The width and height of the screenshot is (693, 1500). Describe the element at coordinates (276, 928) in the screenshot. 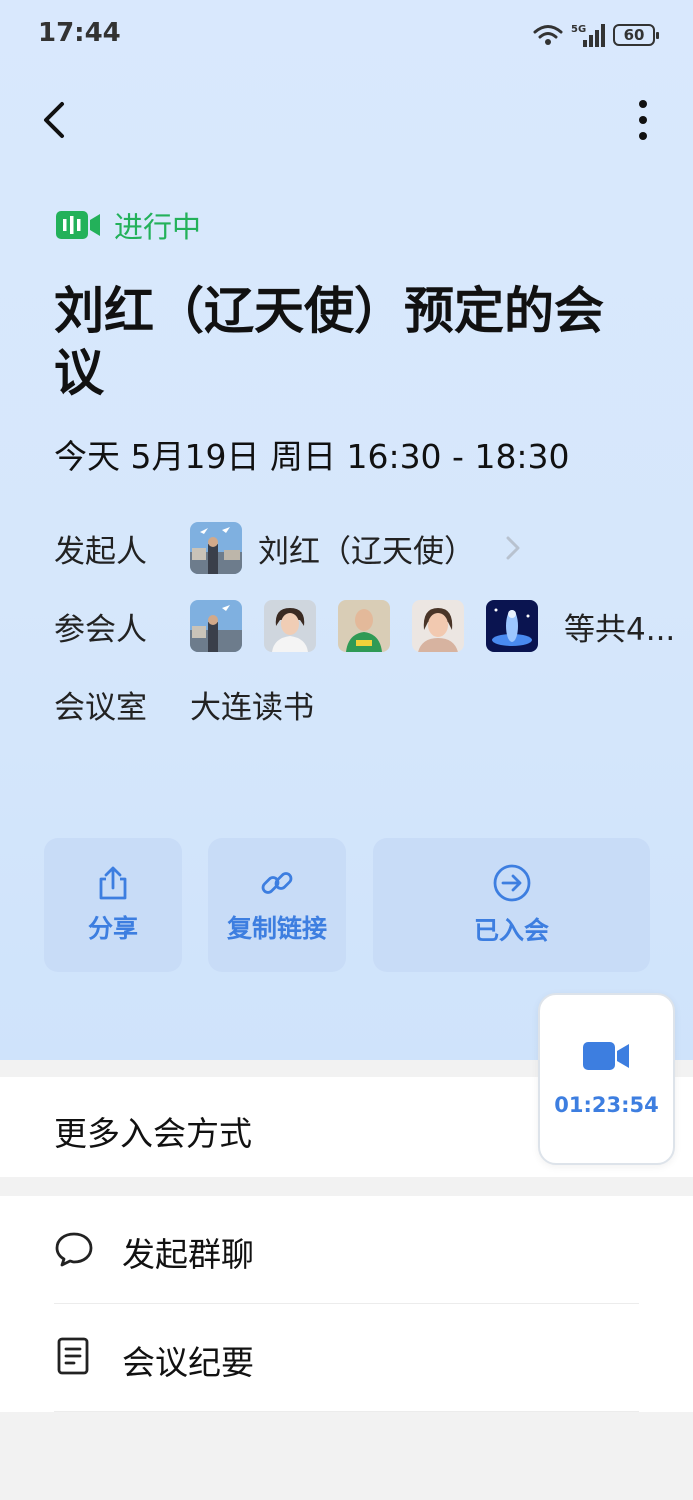

I see `copy-link-label: 复制链接` at that location.